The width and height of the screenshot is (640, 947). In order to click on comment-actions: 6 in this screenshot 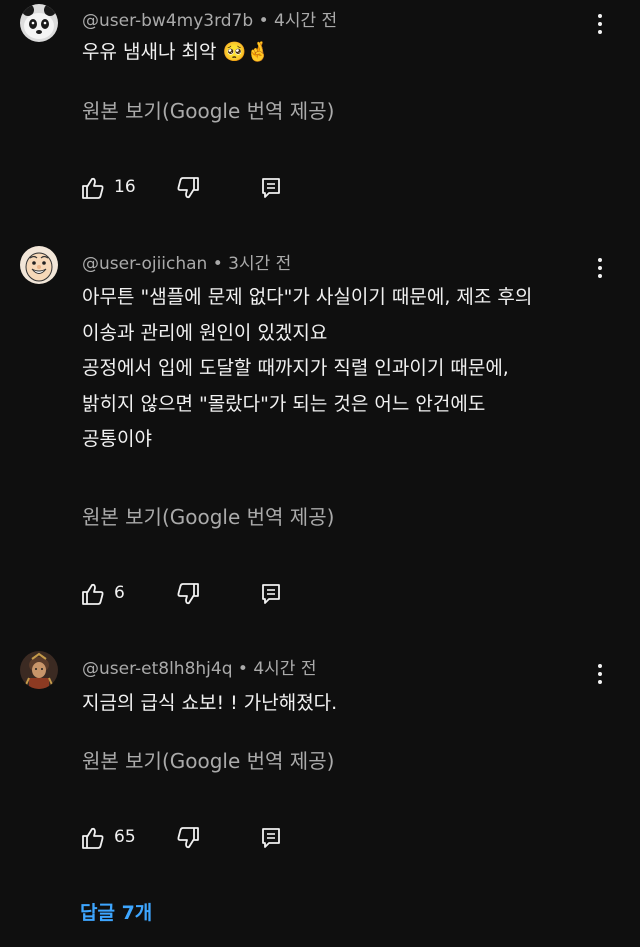, I will do `click(190, 594)`.